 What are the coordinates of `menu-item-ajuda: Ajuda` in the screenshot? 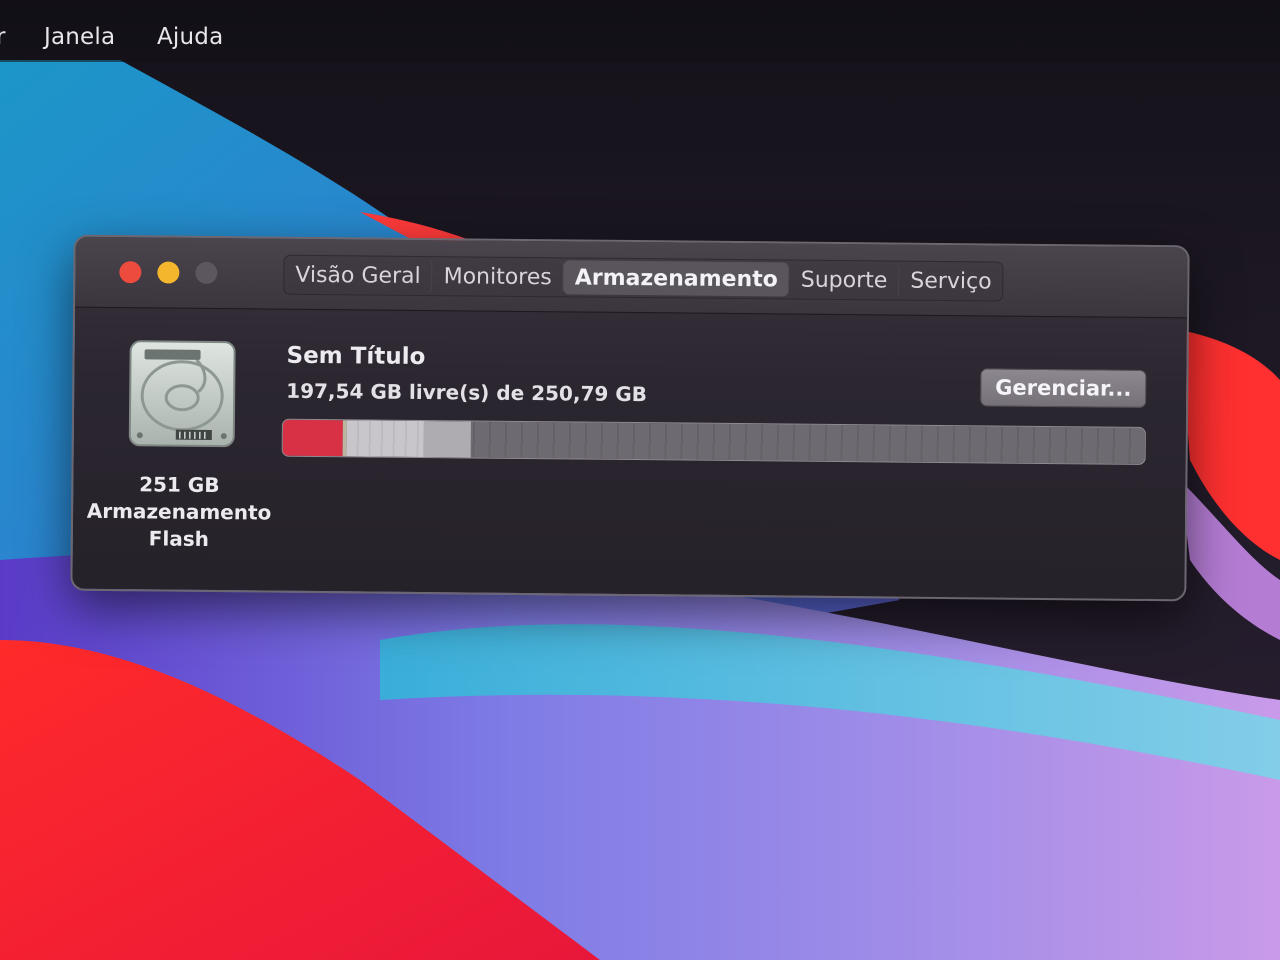 It's located at (190, 37).